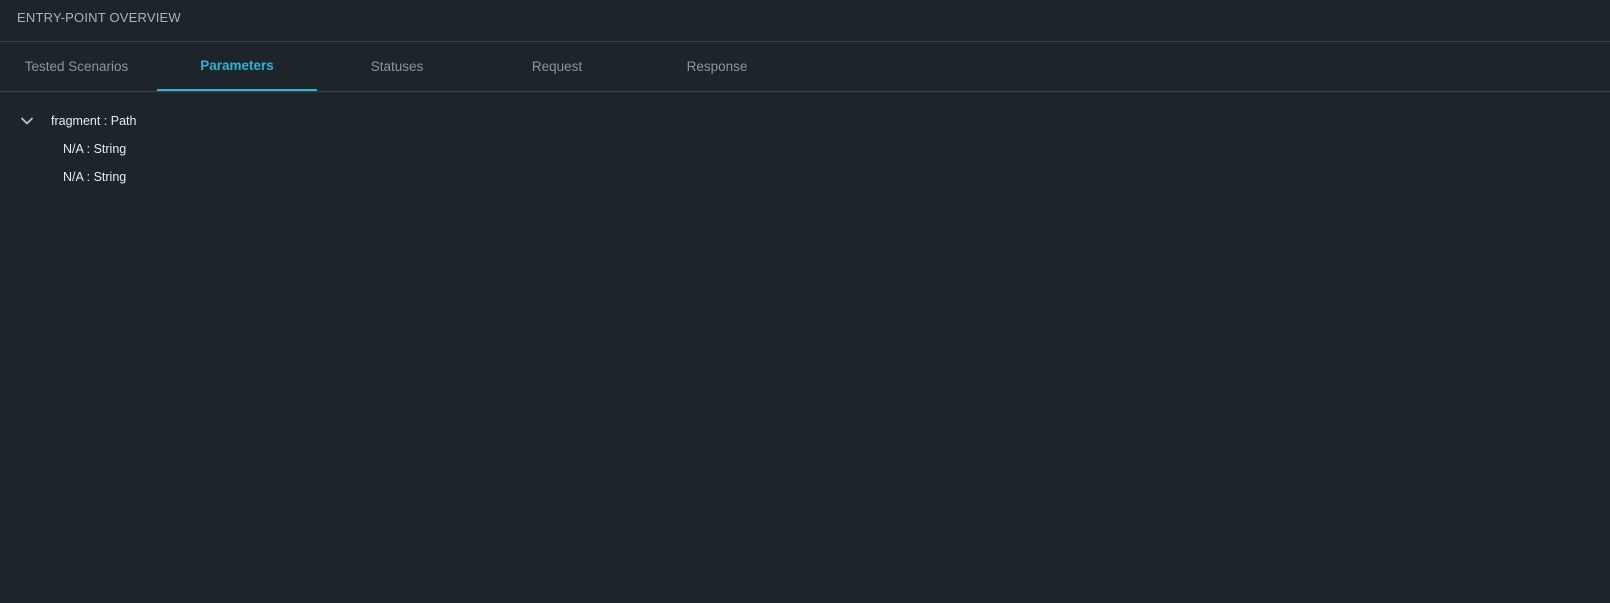 This screenshot has width=1610, height=603. What do you see at coordinates (99, 17) in the screenshot?
I see `panel-title: ENTRY-POINT OVERVIEW` at bounding box center [99, 17].